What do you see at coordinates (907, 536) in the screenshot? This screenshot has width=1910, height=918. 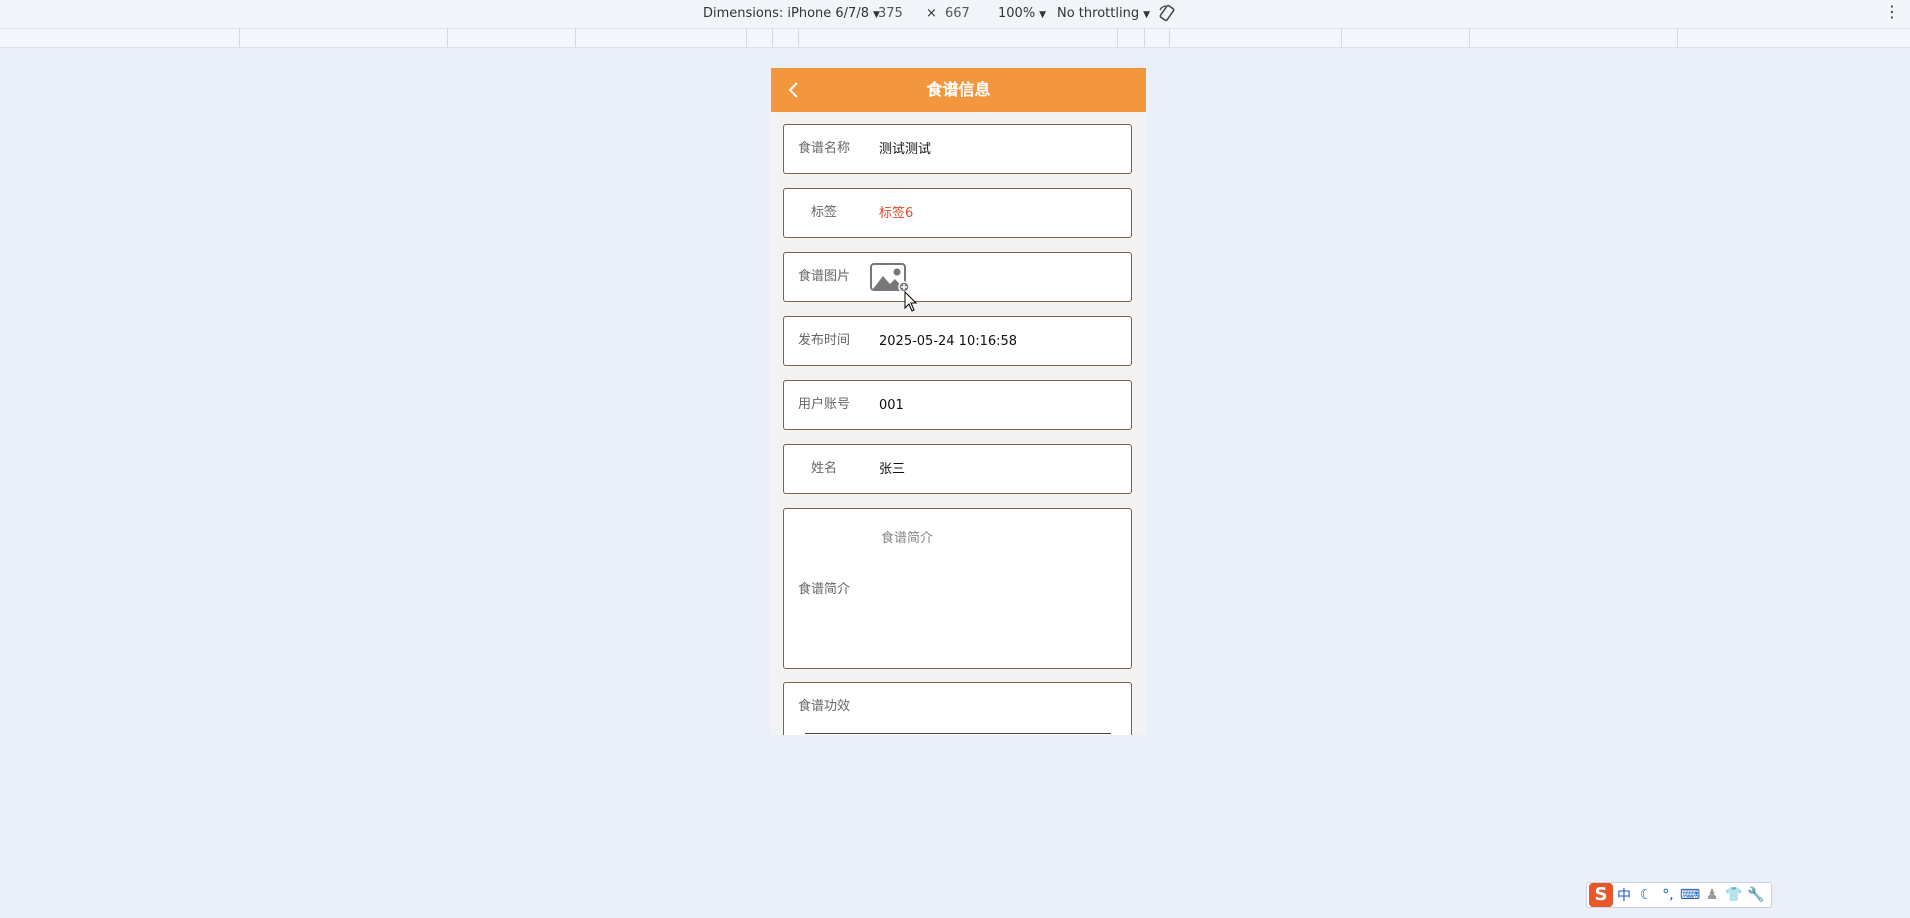 I see `intro-textarea: 食谱简介` at bounding box center [907, 536].